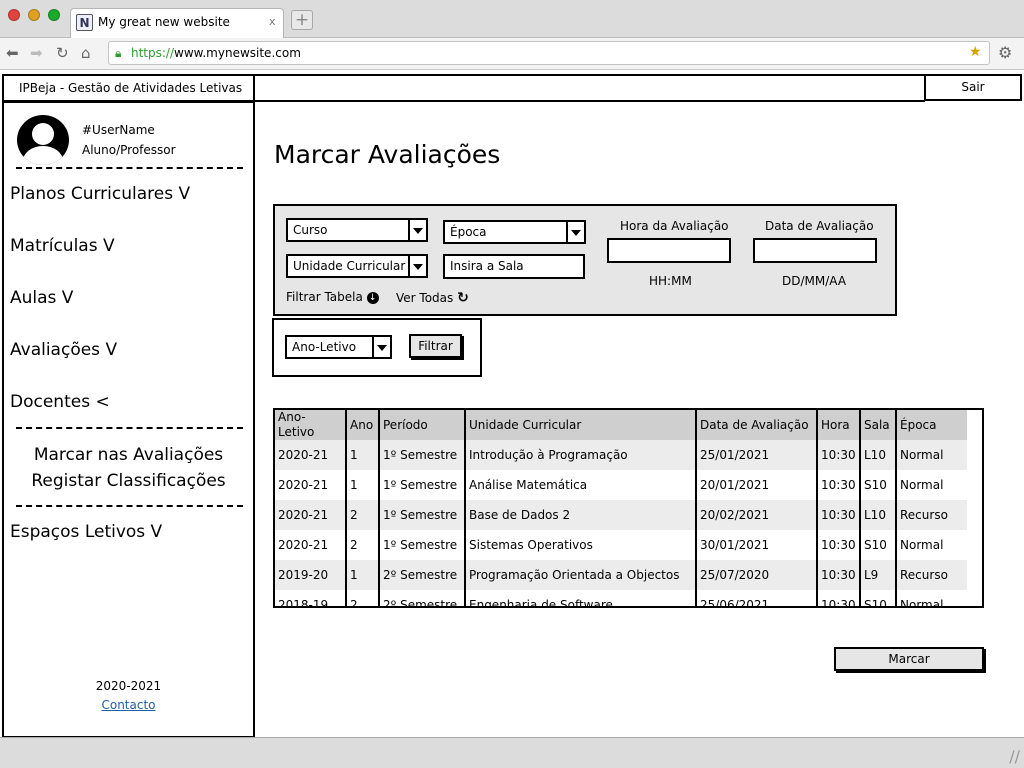 The width and height of the screenshot is (1024, 768). What do you see at coordinates (435, 346) in the screenshot?
I see `filtrar-button: Filtrar` at bounding box center [435, 346].